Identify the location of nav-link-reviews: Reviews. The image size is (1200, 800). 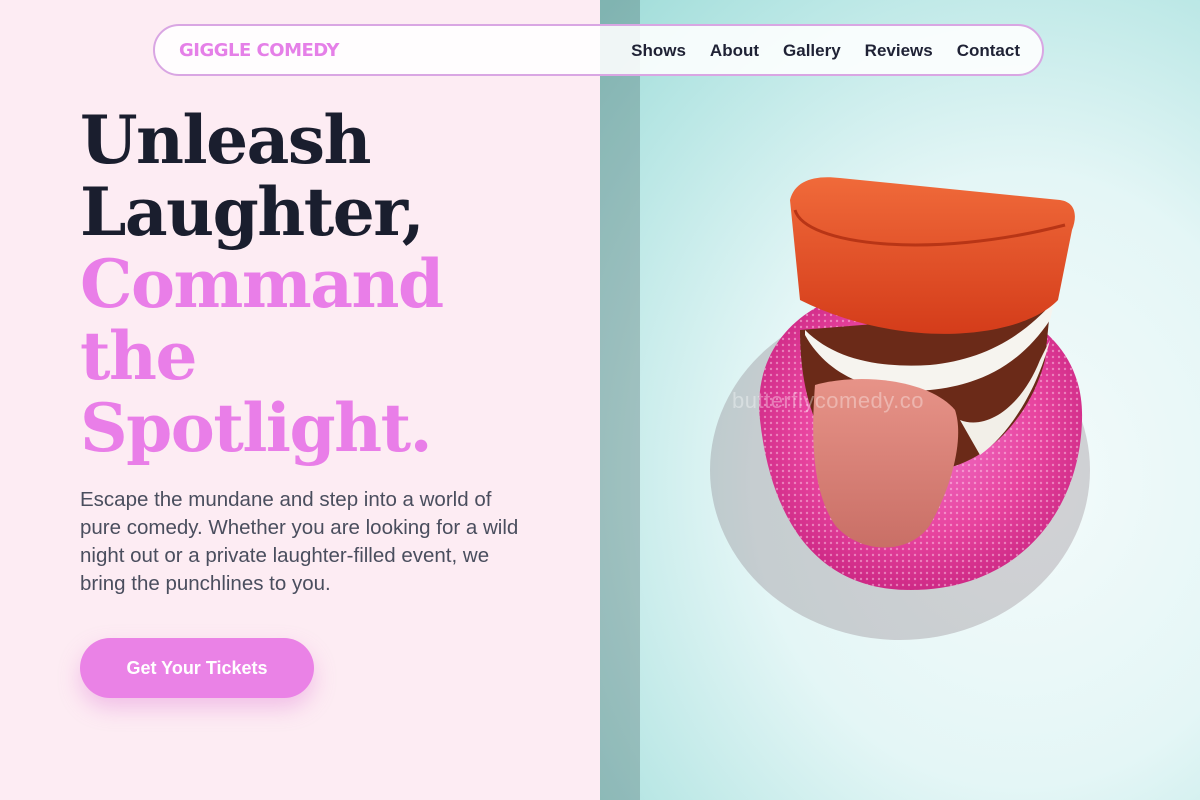
(899, 51).